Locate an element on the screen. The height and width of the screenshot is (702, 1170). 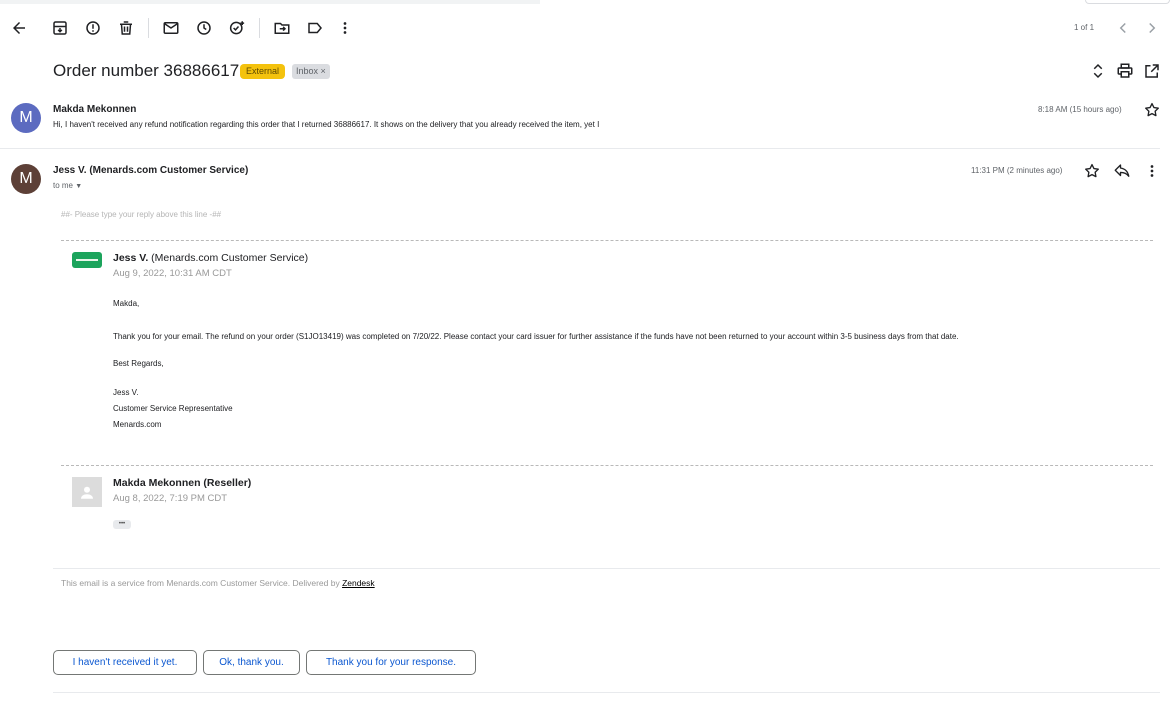
message-divider is located at coordinates (580, 148).